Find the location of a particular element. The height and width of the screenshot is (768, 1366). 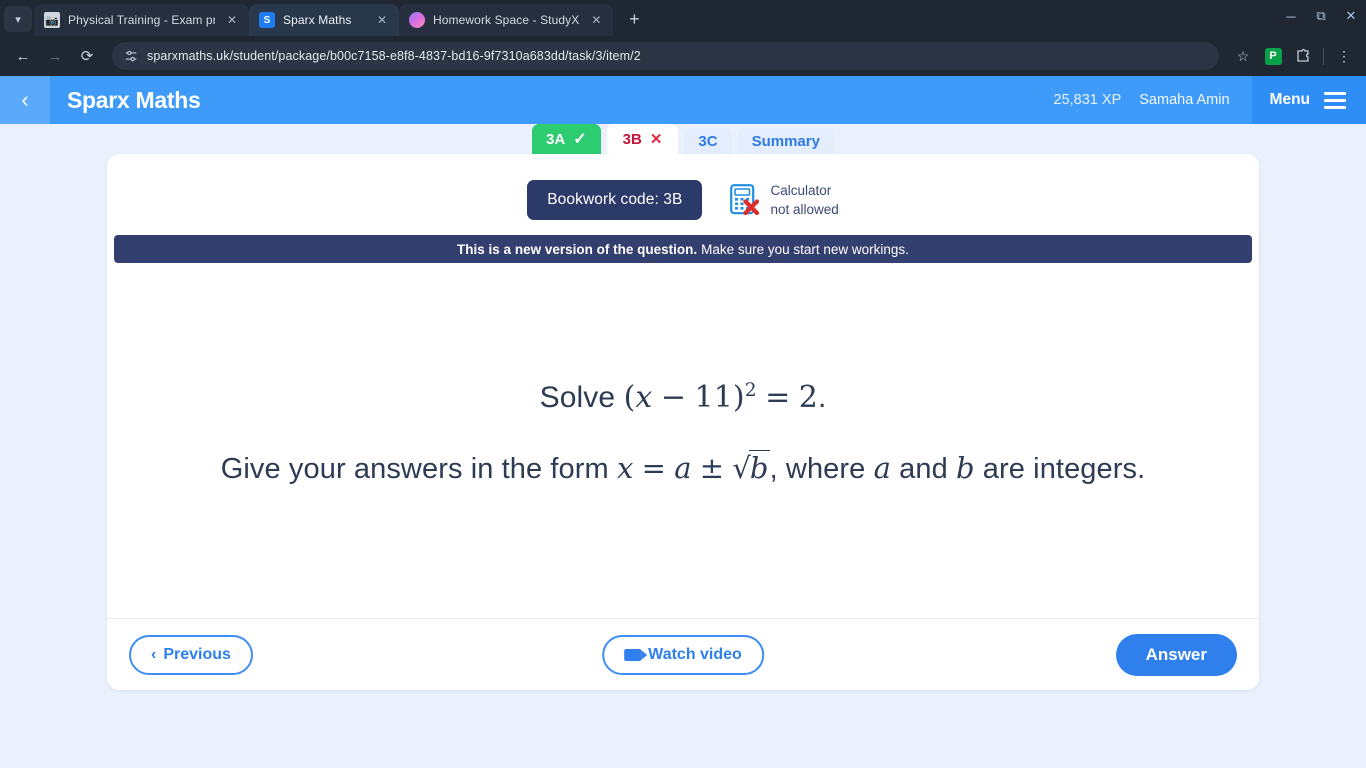

minus-sign: − is located at coordinates (673, 397).